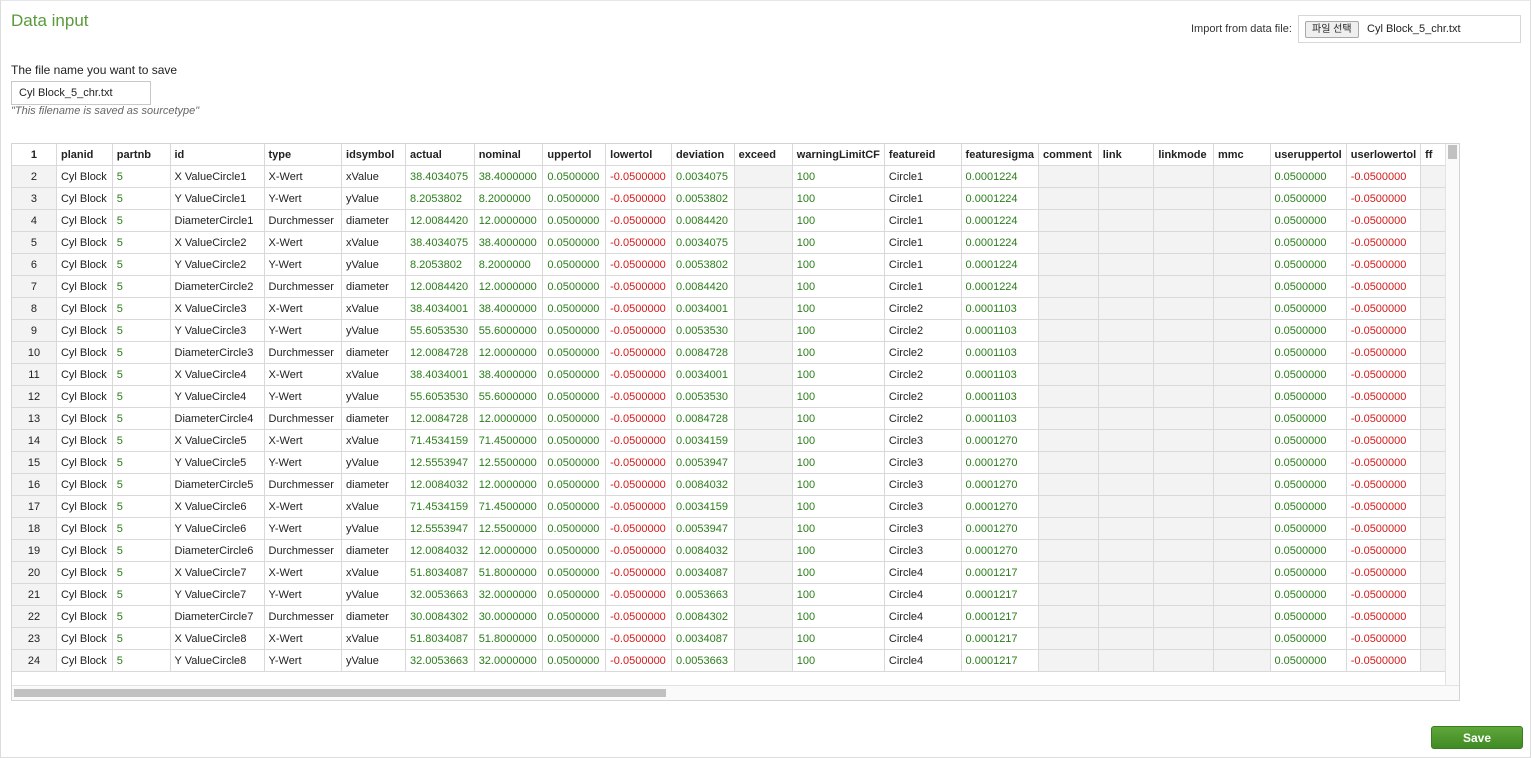 The width and height of the screenshot is (1531, 758). What do you see at coordinates (638, 155) in the screenshot?
I see `column-header-lowertol: lowertol` at bounding box center [638, 155].